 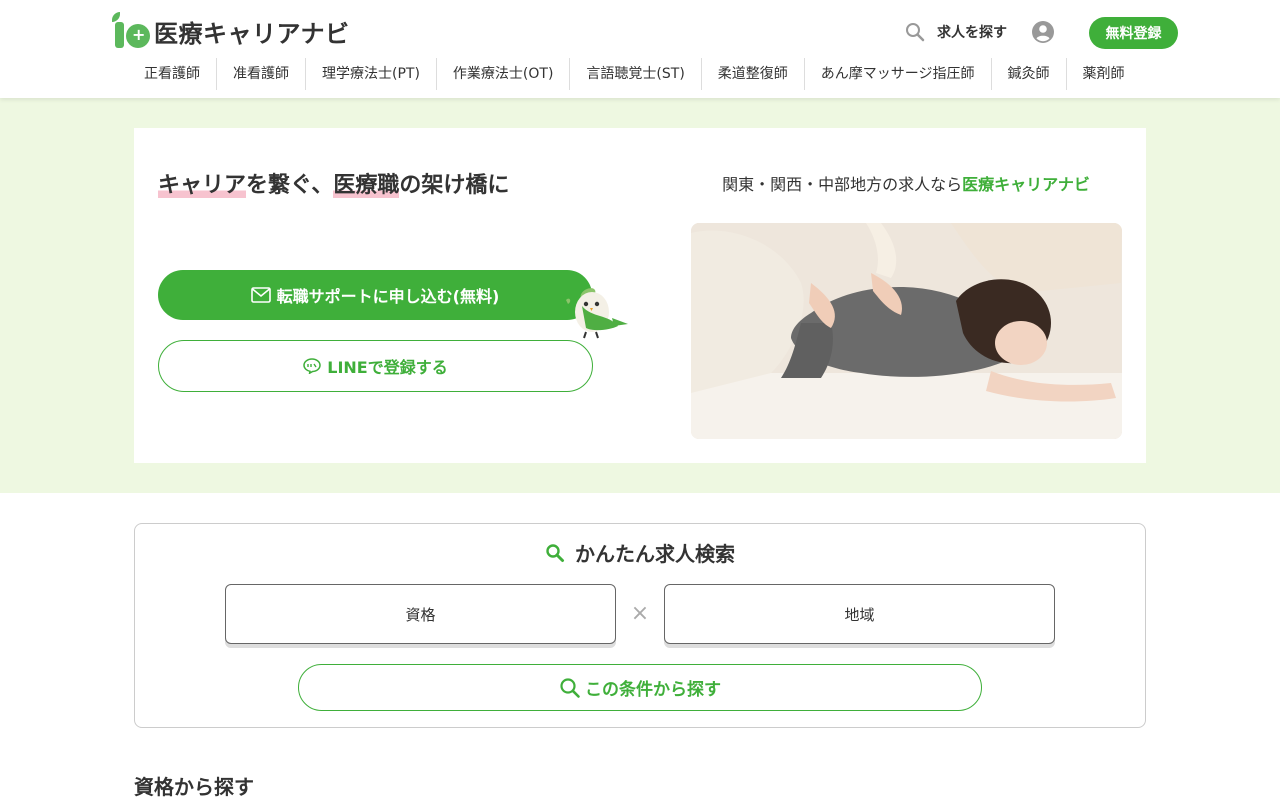 What do you see at coordinates (261, 74) in the screenshot?
I see `nav-item-assistant-nurse: 准看護師` at bounding box center [261, 74].